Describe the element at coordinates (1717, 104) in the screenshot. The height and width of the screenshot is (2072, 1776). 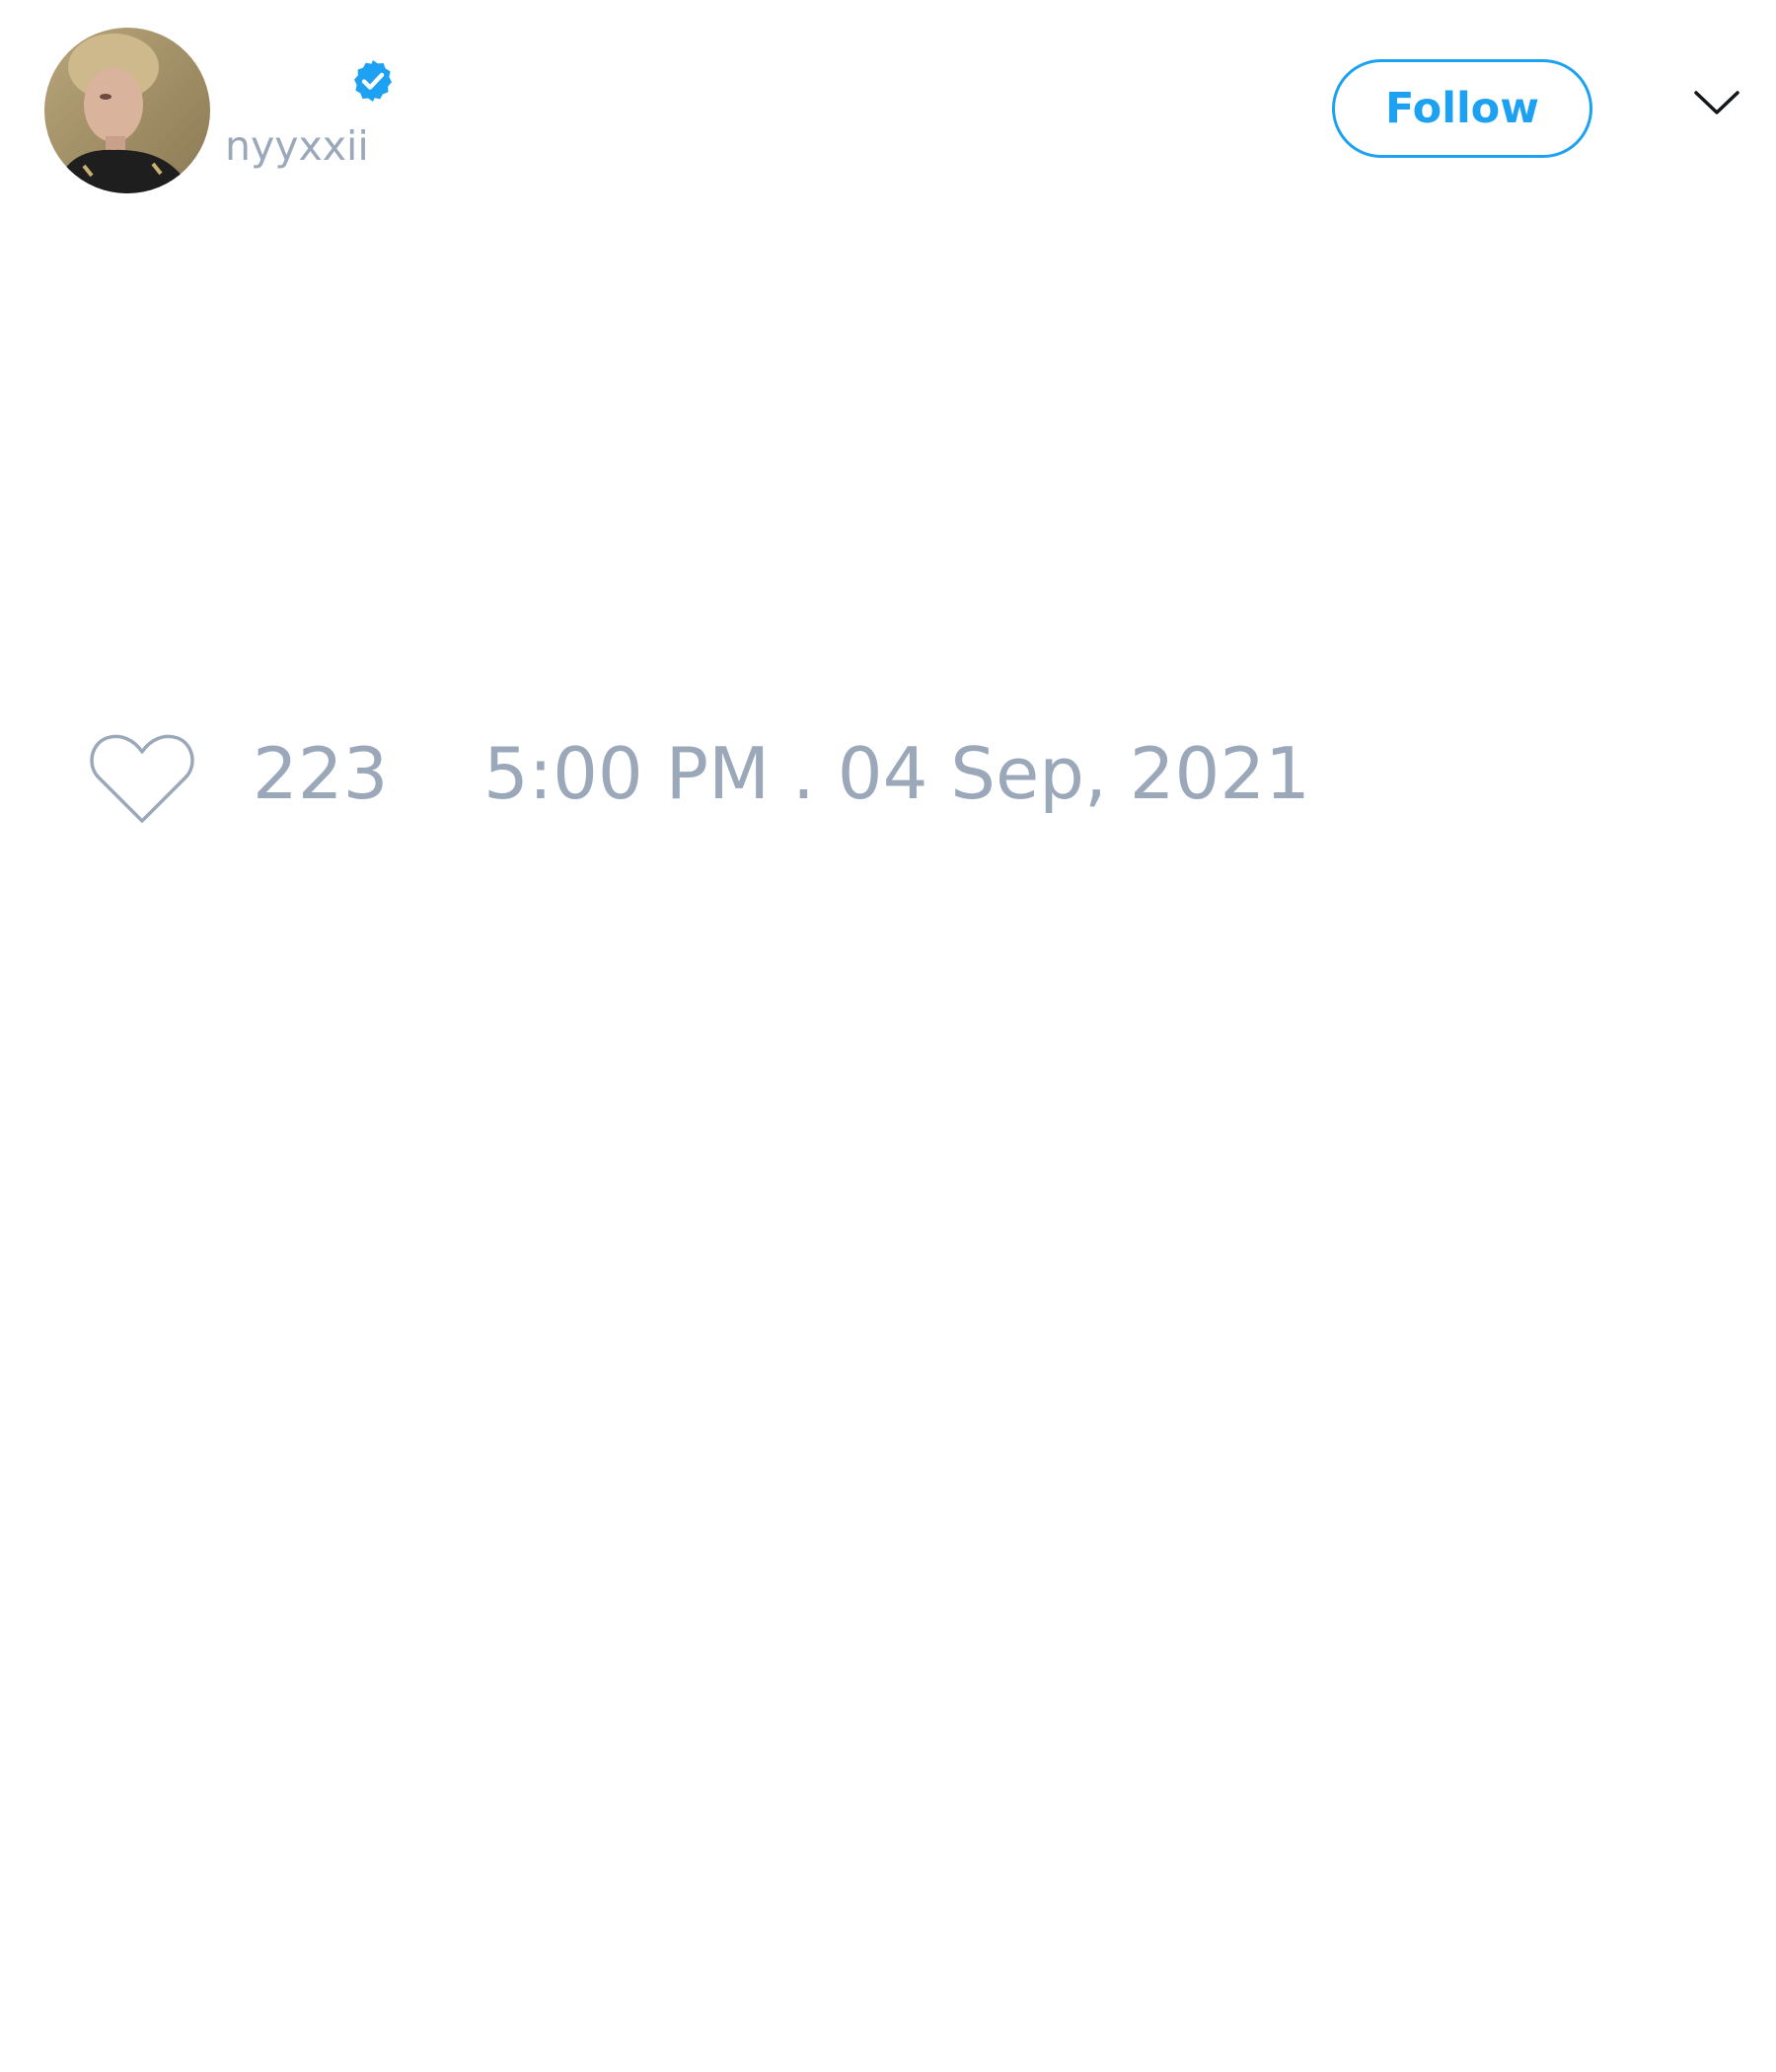
I see `chevron-down-icon` at that location.